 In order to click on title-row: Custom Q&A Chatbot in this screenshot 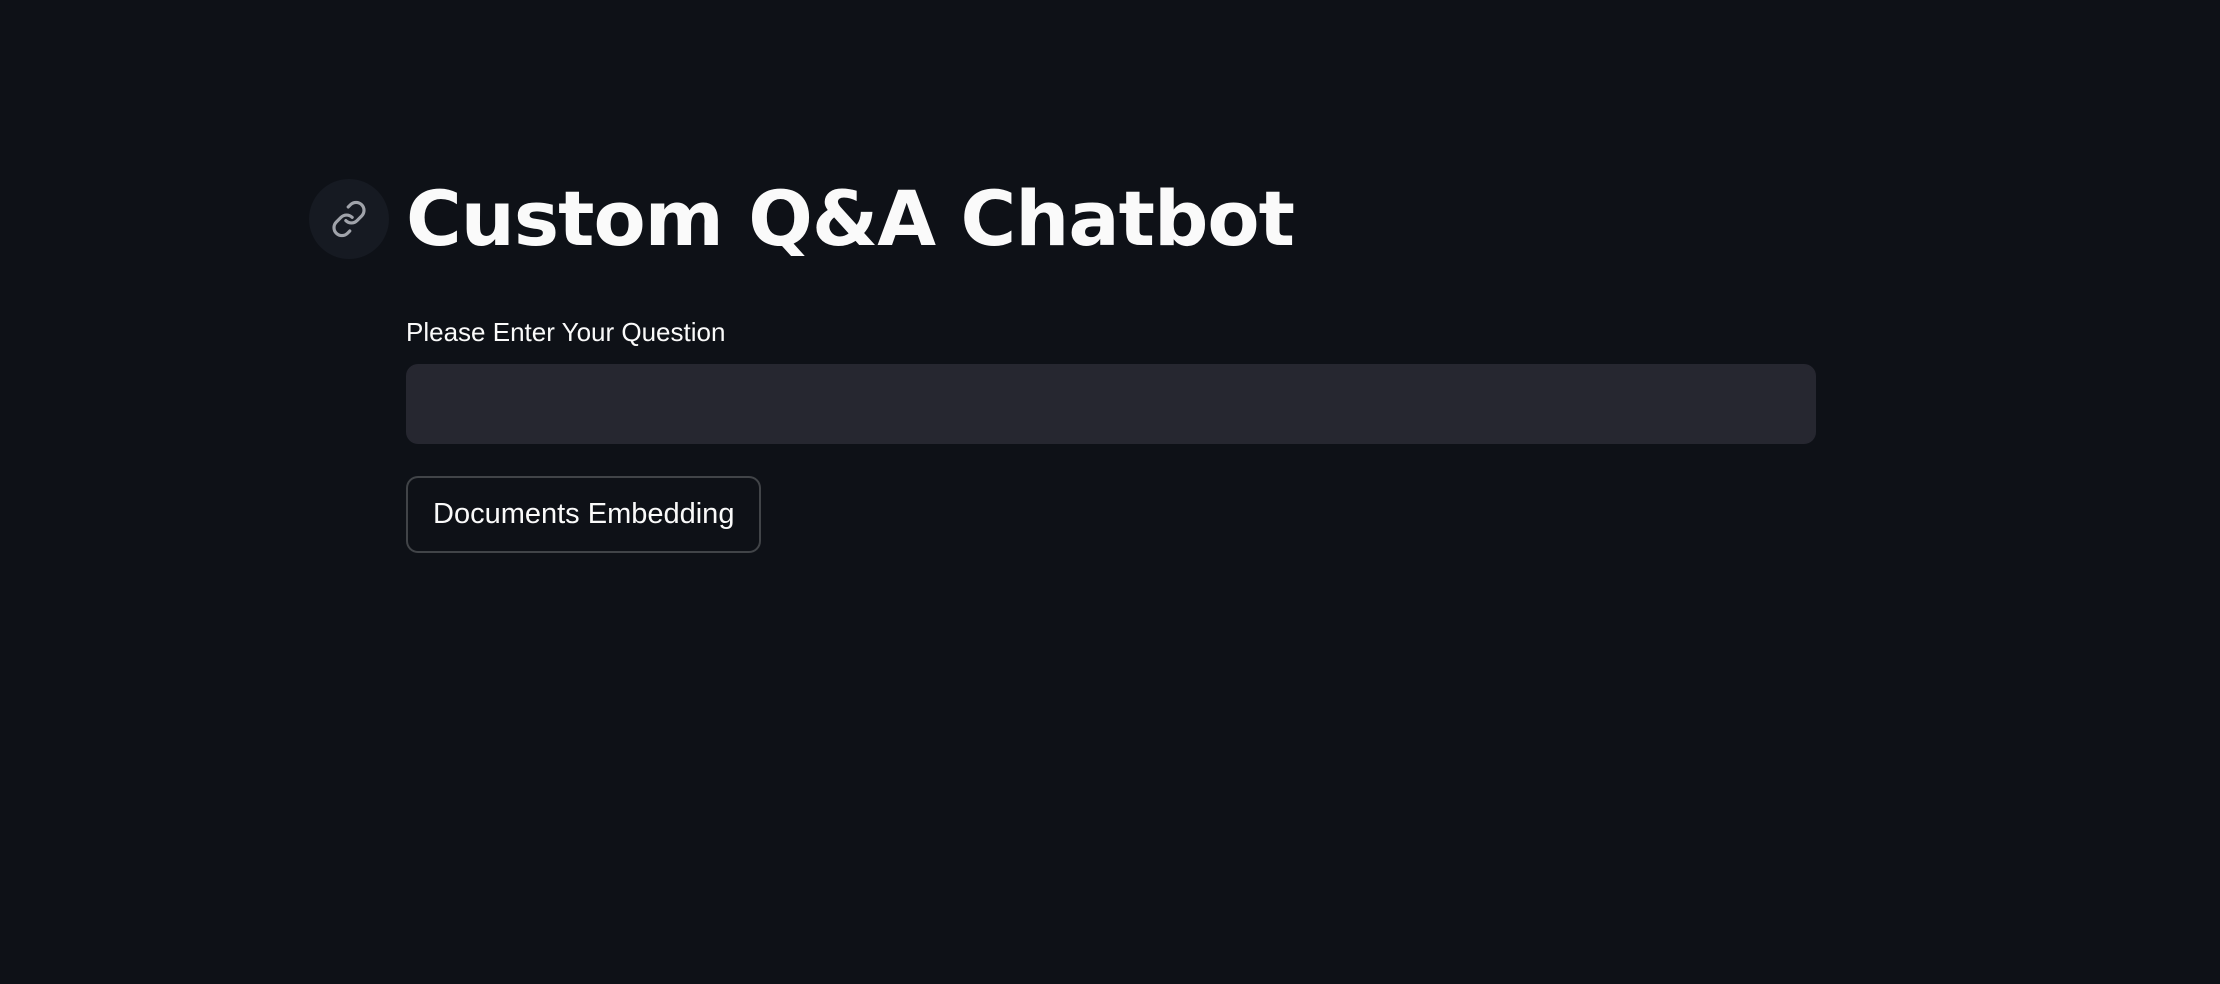, I will do `click(1062, 219)`.